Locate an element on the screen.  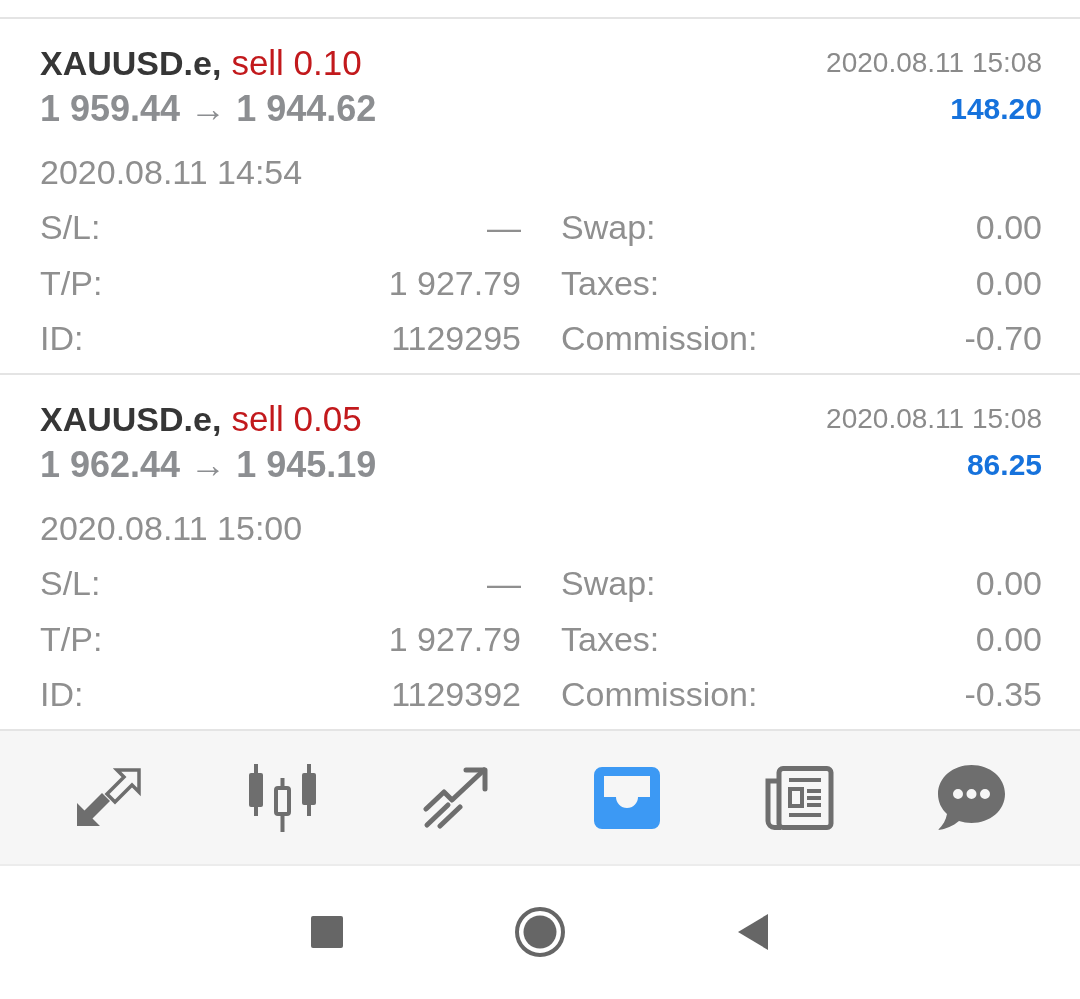
detail-value: 1129392 is located at coordinates (456, 695).